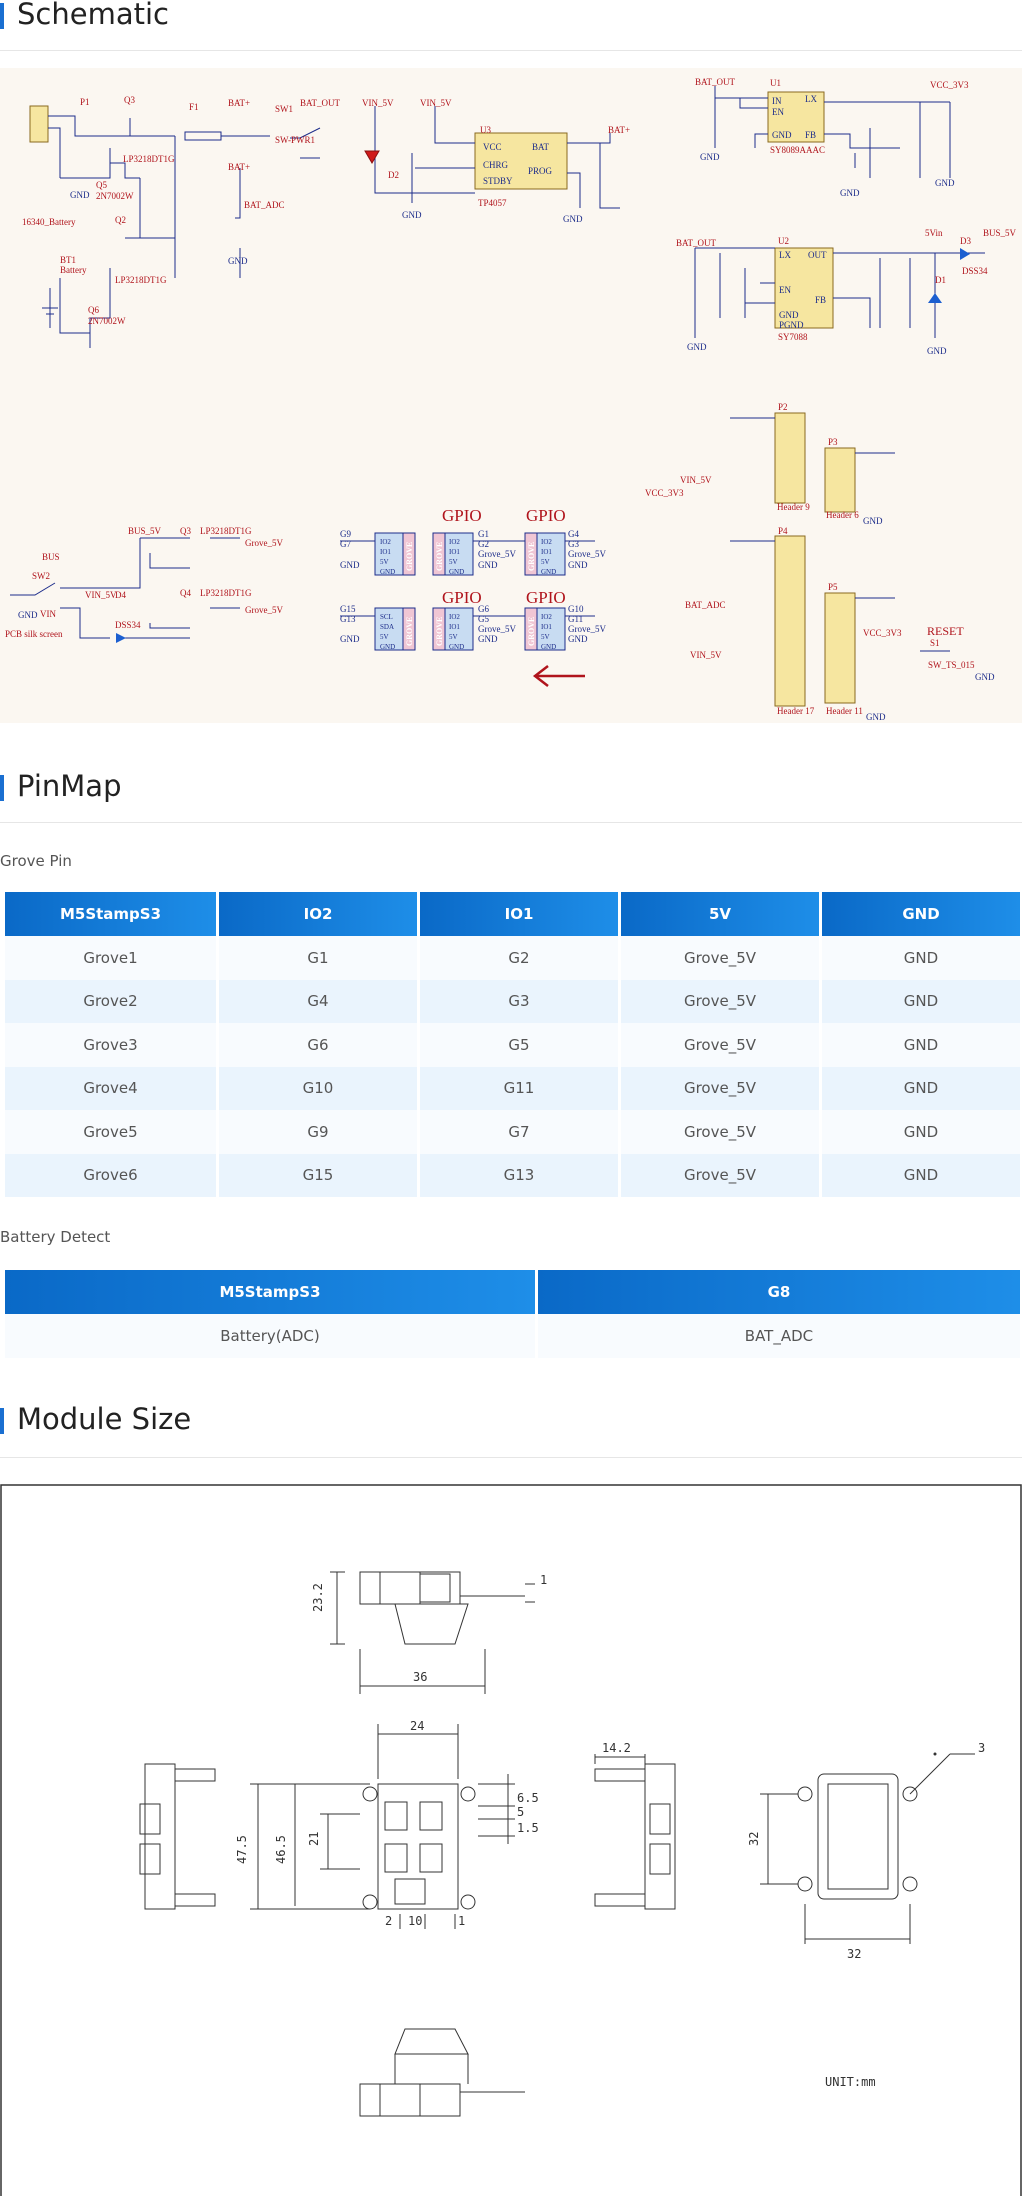 Image resolution: width=1022 pixels, height=2196 pixels. I want to click on table-header-cell: IO1, so click(518, 914).